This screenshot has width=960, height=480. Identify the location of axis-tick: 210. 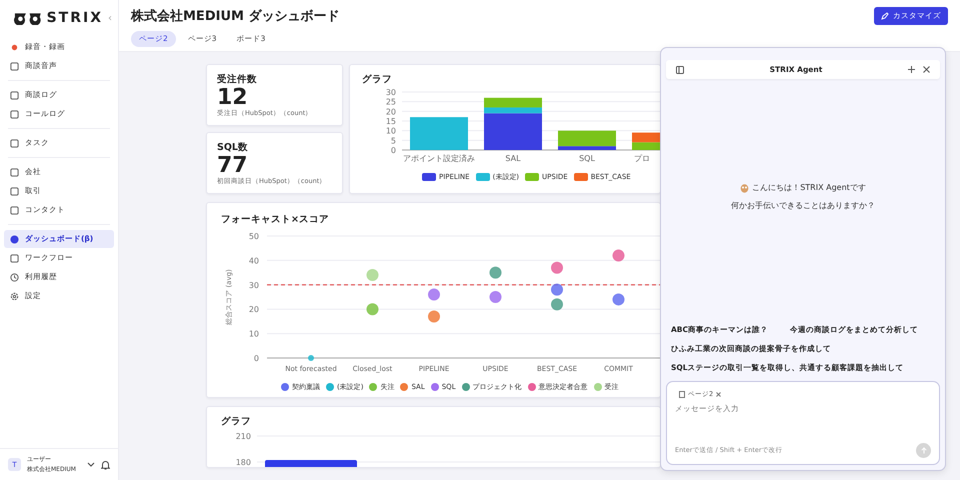
(243, 436).